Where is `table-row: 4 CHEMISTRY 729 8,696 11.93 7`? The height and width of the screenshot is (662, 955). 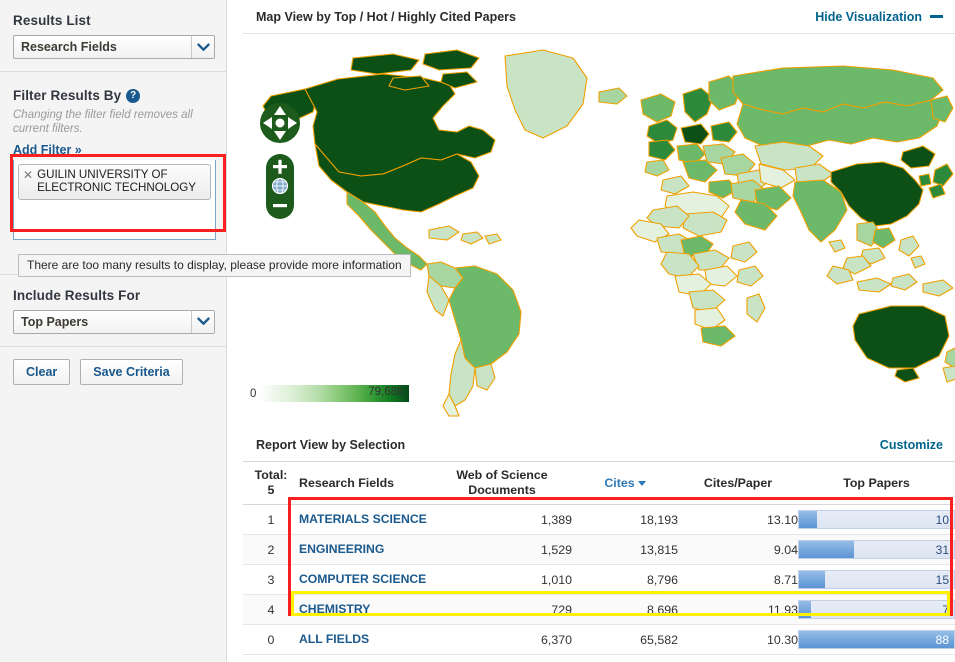
table-row: 4 CHEMISTRY 729 8,696 11.93 7 is located at coordinates (599, 610).